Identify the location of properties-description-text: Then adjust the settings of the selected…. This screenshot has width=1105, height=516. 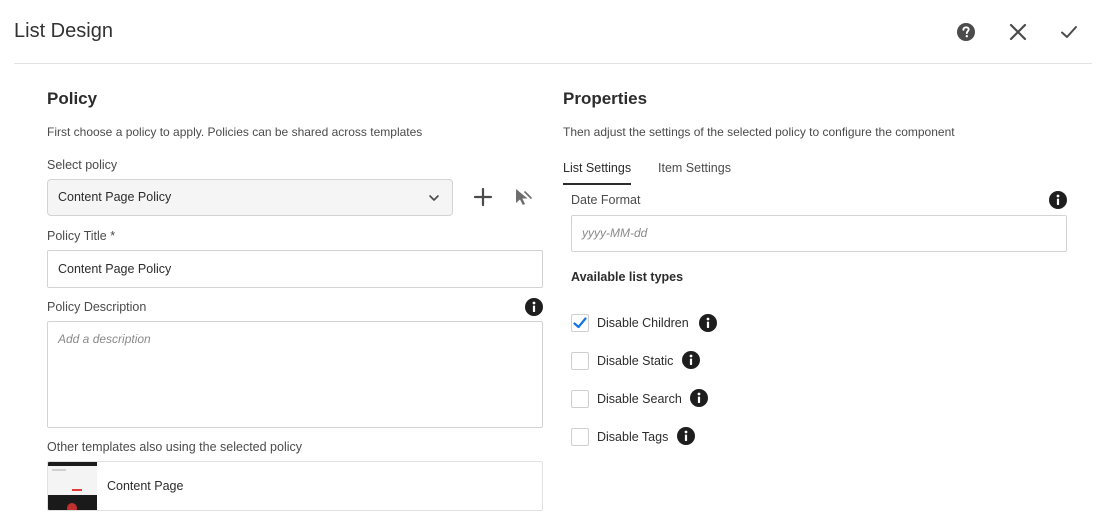
(759, 132).